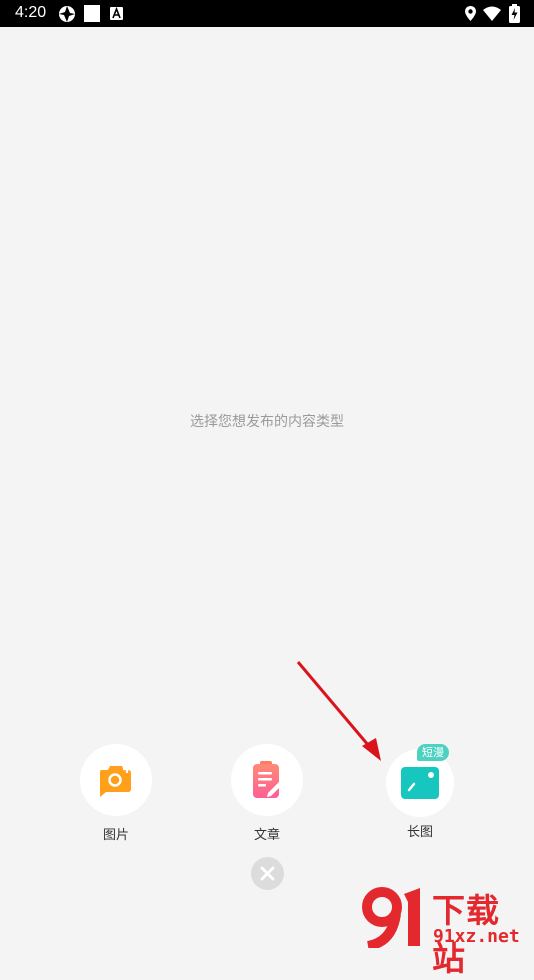 This screenshot has height=980, width=534. Describe the element at coordinates (391, 917) in the screenshot. I see `watermark-logo-icon` at that location.